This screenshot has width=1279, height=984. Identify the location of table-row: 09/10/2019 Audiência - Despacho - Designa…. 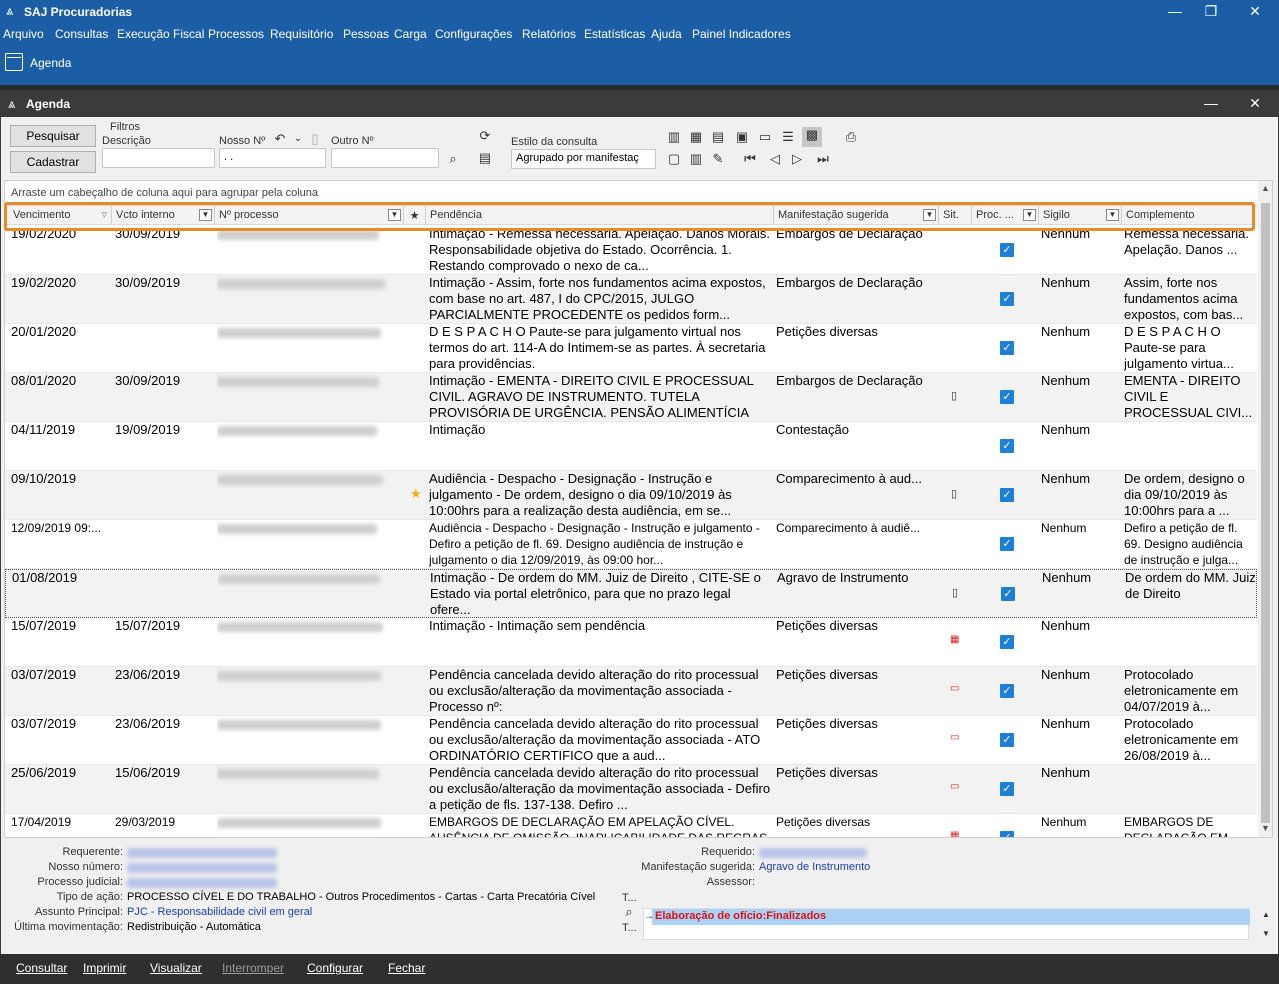
(631, 495).